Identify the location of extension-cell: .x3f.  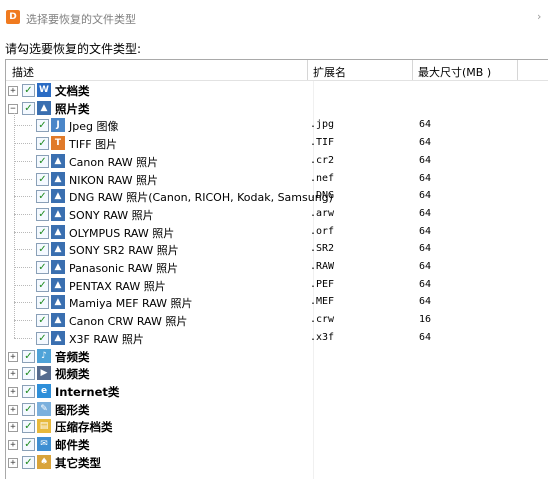
(322, 337).